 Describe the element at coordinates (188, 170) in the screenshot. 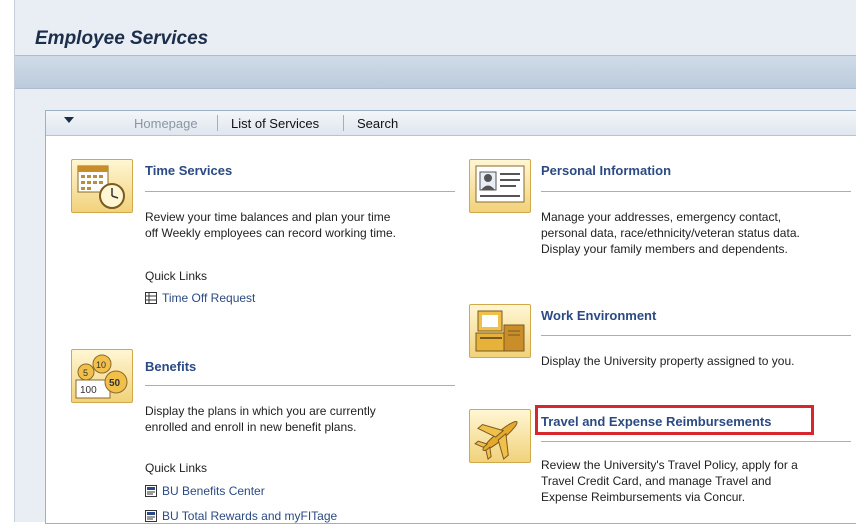

I see `time-services-link: Time Services` at that location.